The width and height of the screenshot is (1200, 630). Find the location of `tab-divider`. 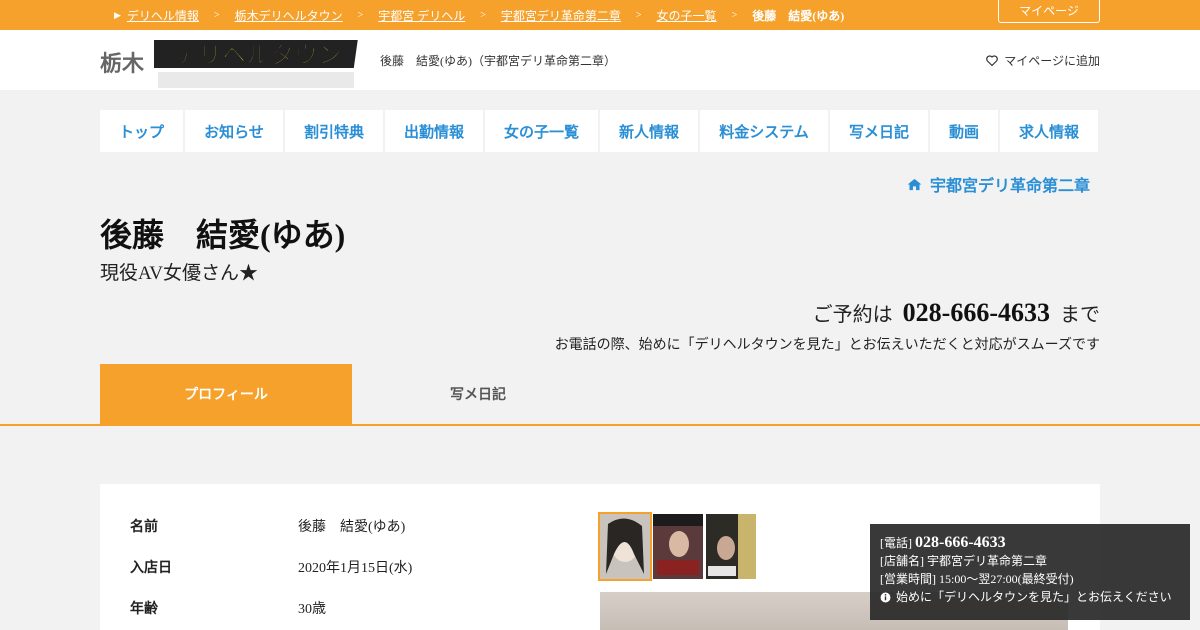

tab-divider is located at coordinates (600, 425).